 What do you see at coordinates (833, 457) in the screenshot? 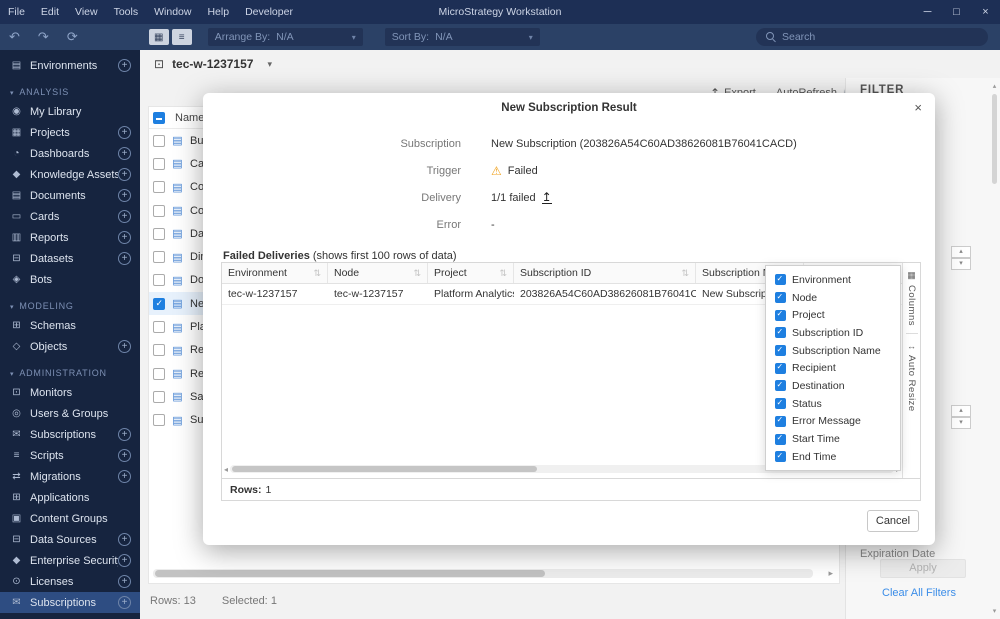
I see `column-toggle-item: End Time` at bounding box center [833, 457].